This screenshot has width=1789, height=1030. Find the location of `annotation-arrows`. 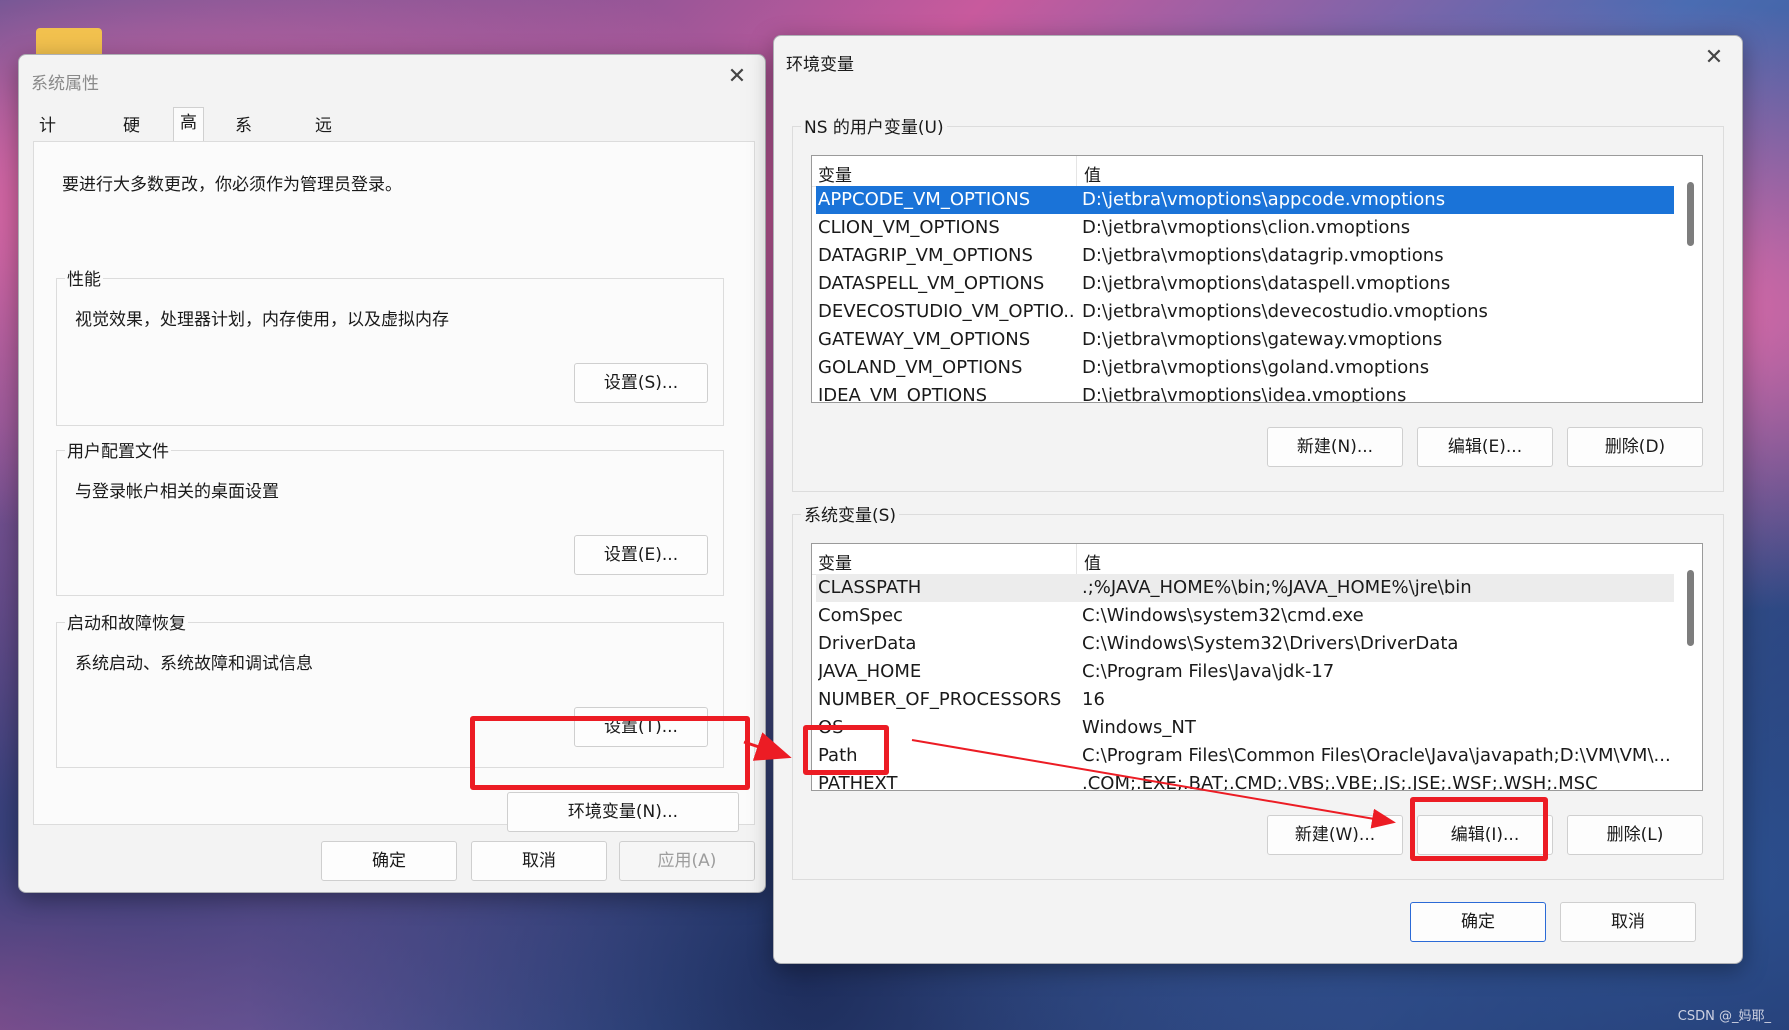

annotation-arrows is located at coordinates (1069, 780).